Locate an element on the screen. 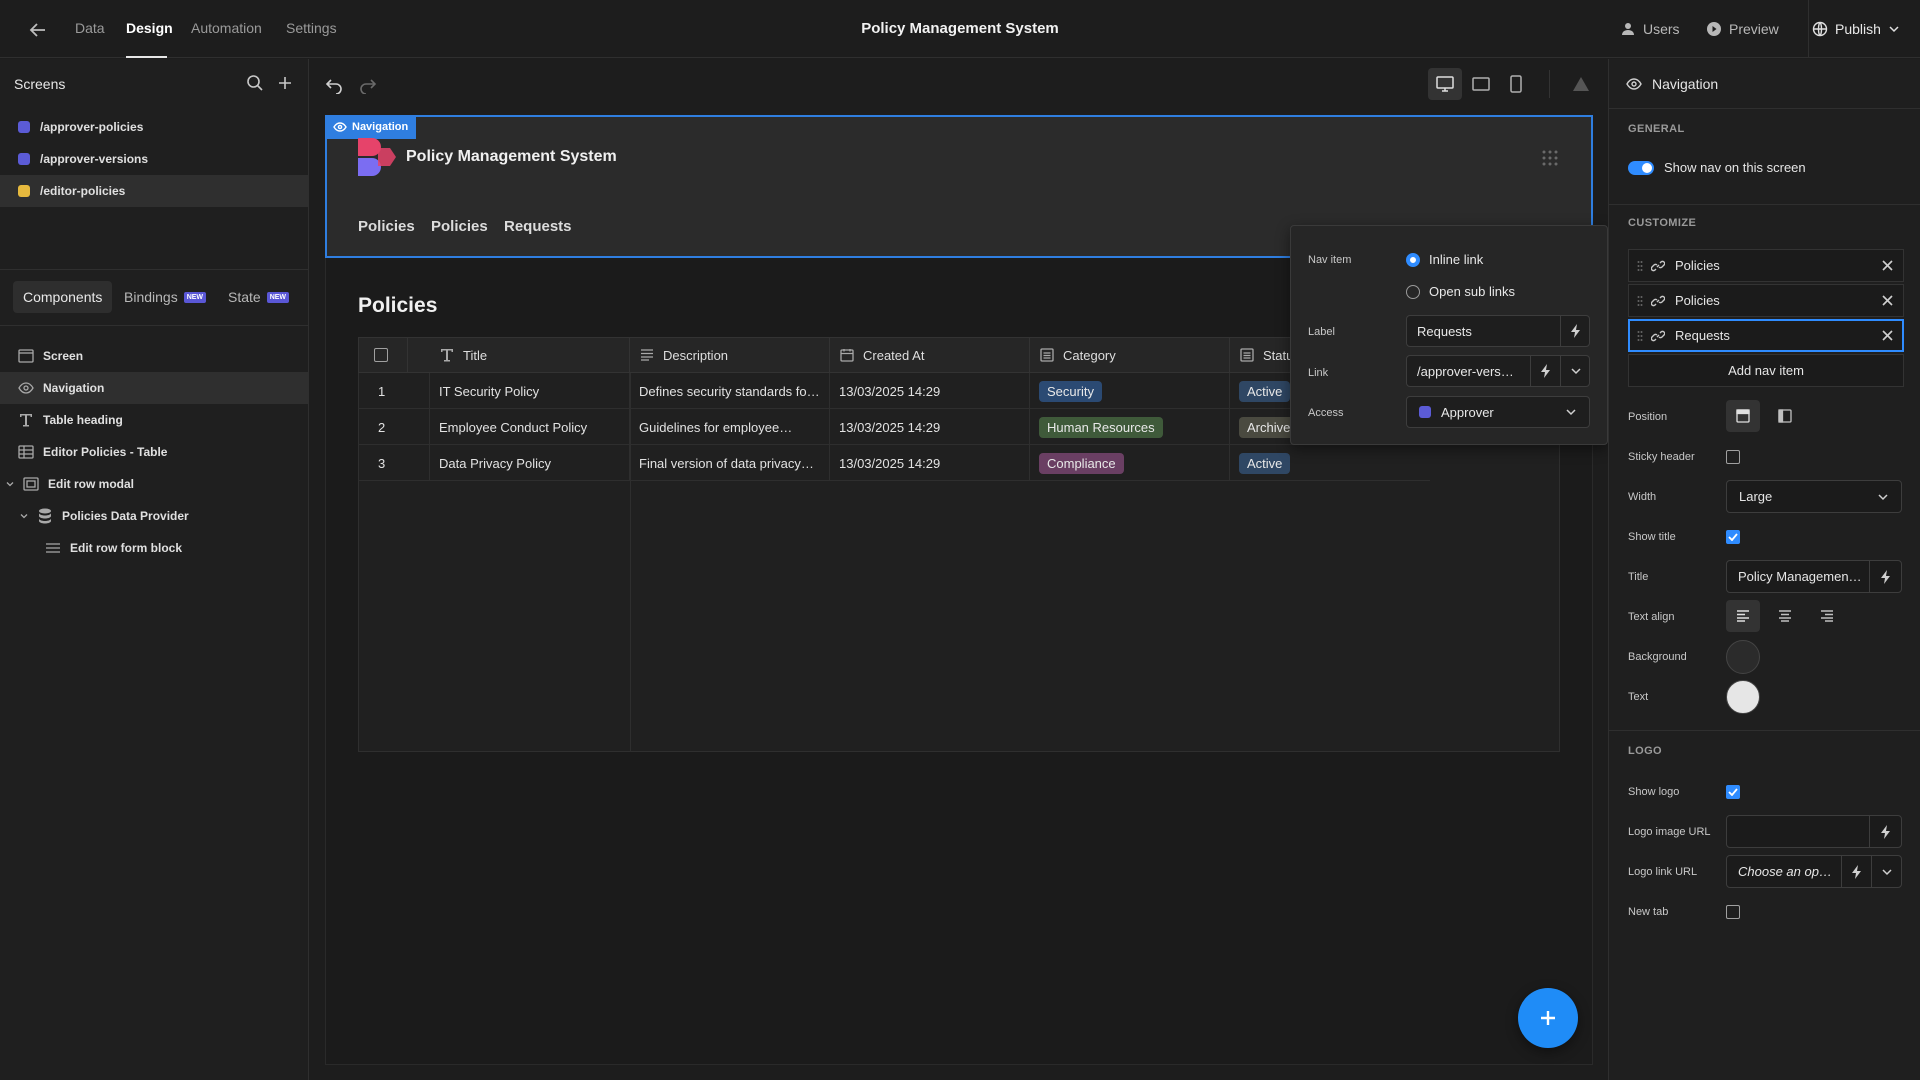  users-button: Users is located at coordinates (1650, 29).